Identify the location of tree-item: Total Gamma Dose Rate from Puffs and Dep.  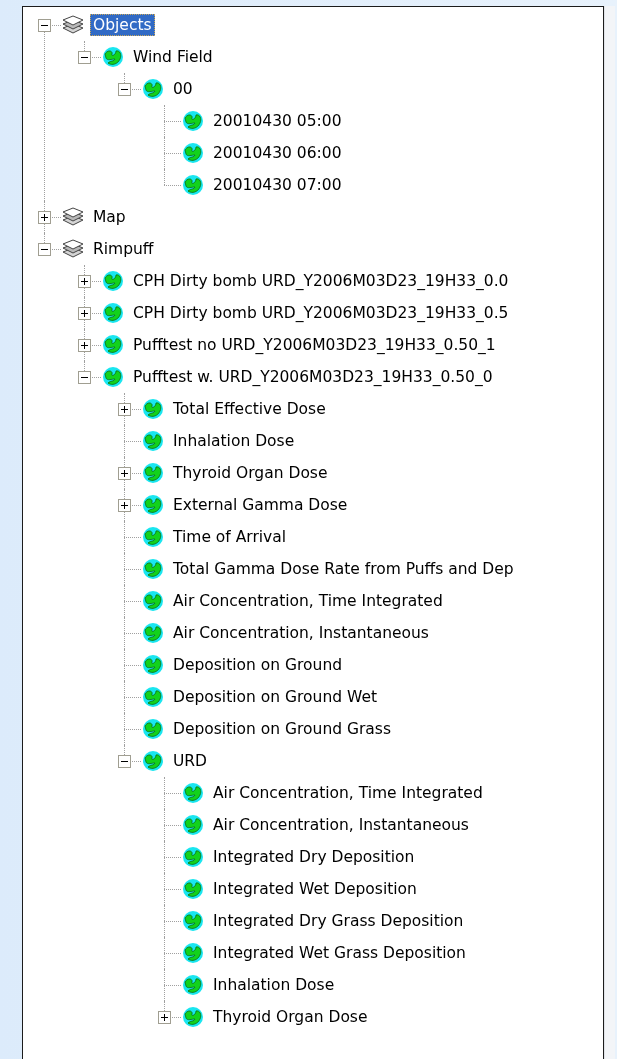
(343, 569).